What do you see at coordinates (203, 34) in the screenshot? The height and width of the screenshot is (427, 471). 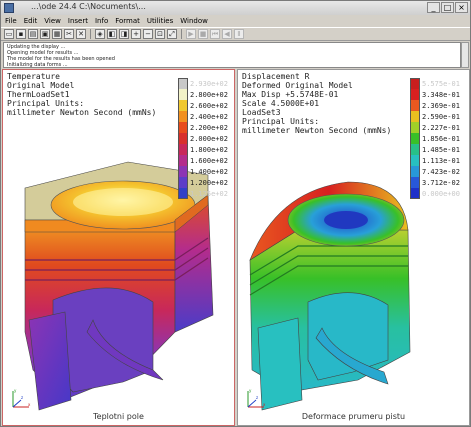 I see `stop-icon: ■` at bounding box center [203, 34].